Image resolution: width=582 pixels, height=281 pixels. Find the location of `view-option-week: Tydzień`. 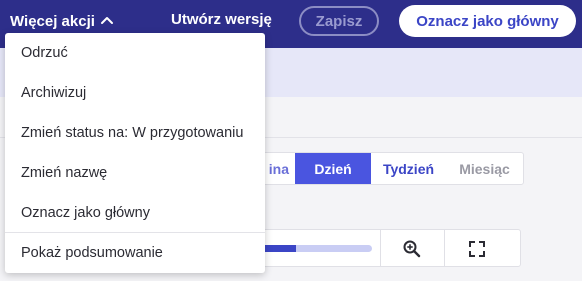

view-option-week: Tydzień is located at coordinates (408, 168).